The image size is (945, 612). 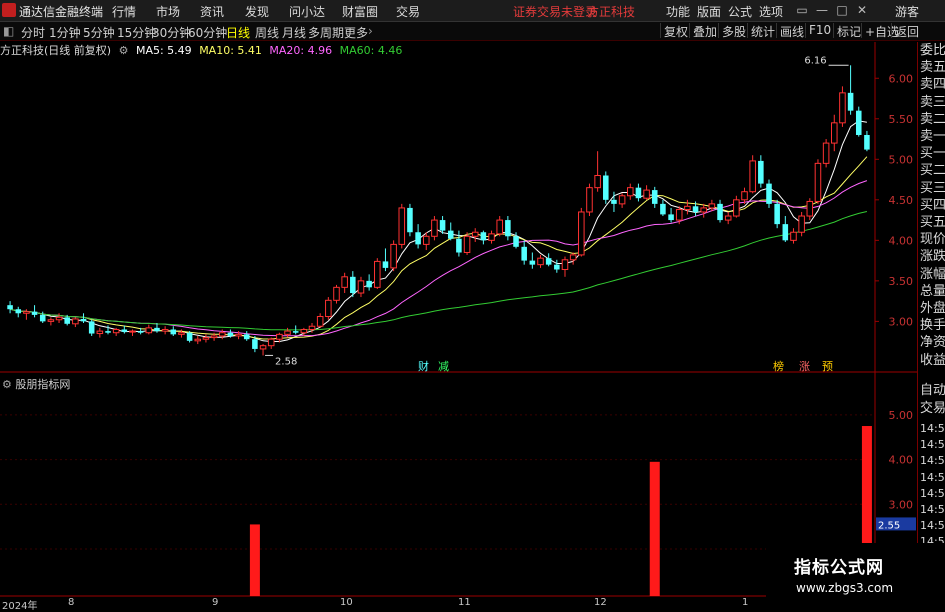 I want to click on price-tick-label: 3.50, so click(x=901, y=281).